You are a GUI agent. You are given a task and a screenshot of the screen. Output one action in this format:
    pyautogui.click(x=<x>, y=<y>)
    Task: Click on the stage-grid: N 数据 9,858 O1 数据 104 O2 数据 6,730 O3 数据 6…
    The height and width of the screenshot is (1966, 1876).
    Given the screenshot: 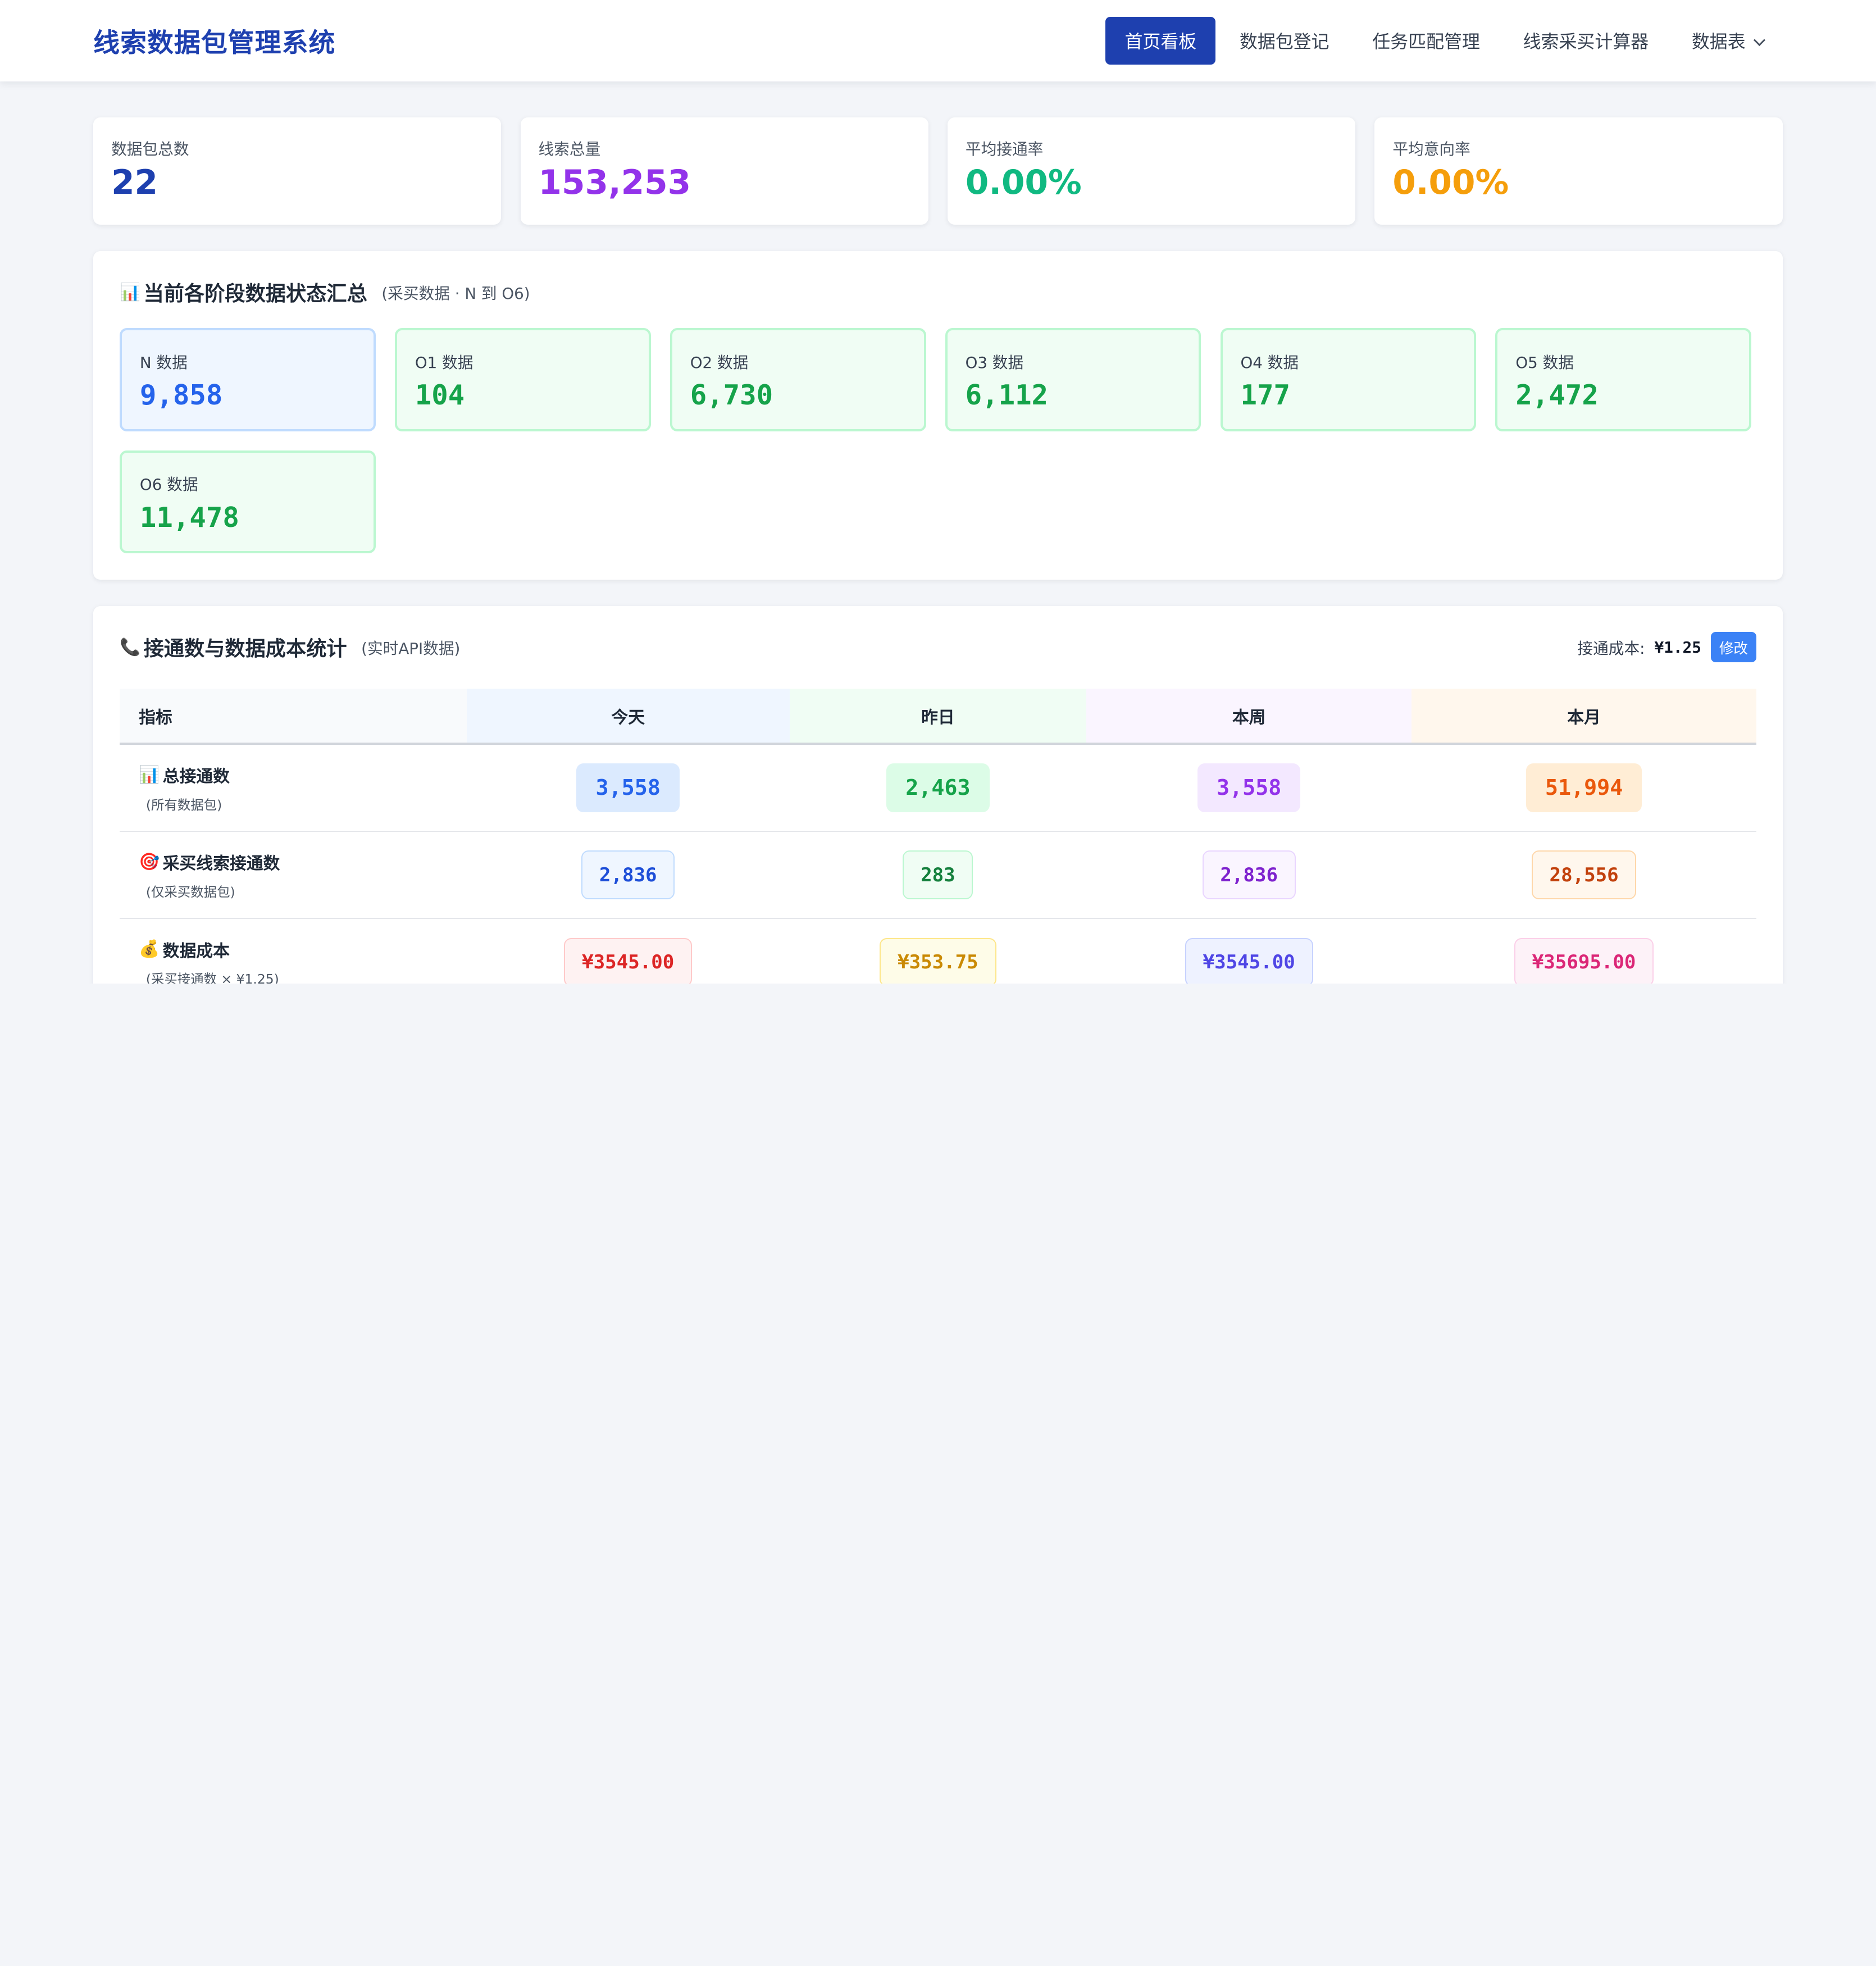 What is the action you would take?
    pyautogui.click(x=937, y=440)
    